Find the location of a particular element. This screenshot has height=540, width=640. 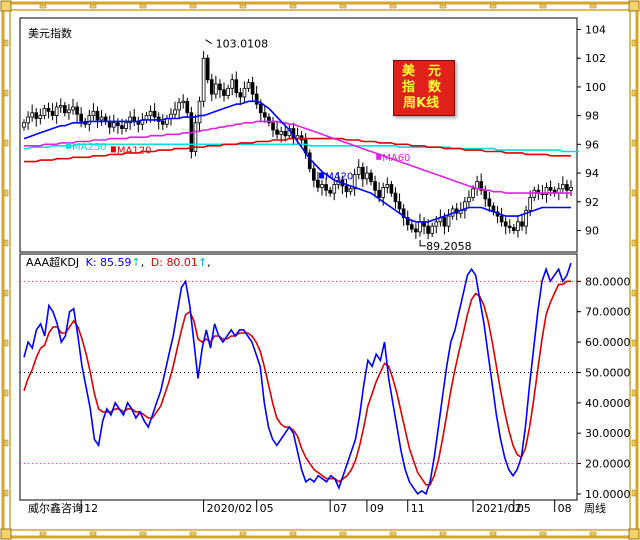

kdj-y-tick-label: 70.0000 is located at coordinates (608, 312).